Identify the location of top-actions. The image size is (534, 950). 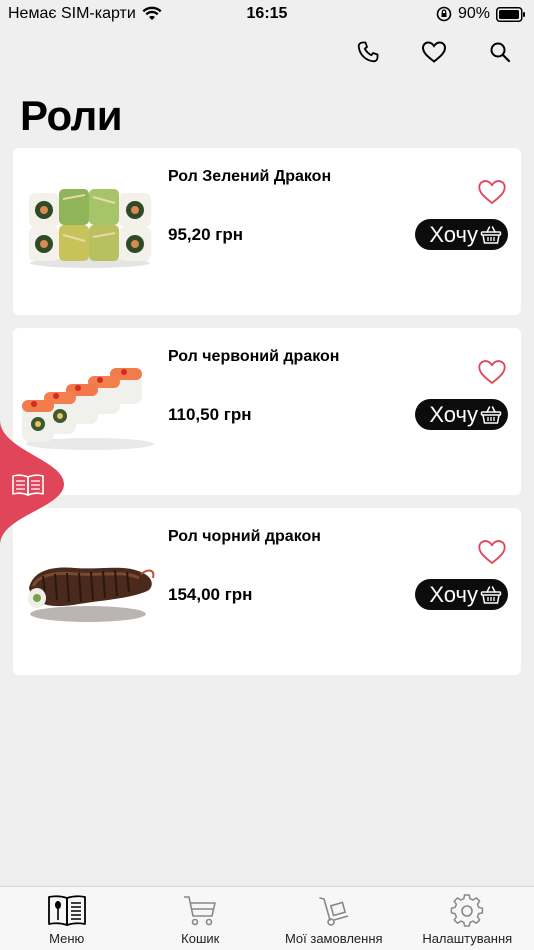
(434, 52).